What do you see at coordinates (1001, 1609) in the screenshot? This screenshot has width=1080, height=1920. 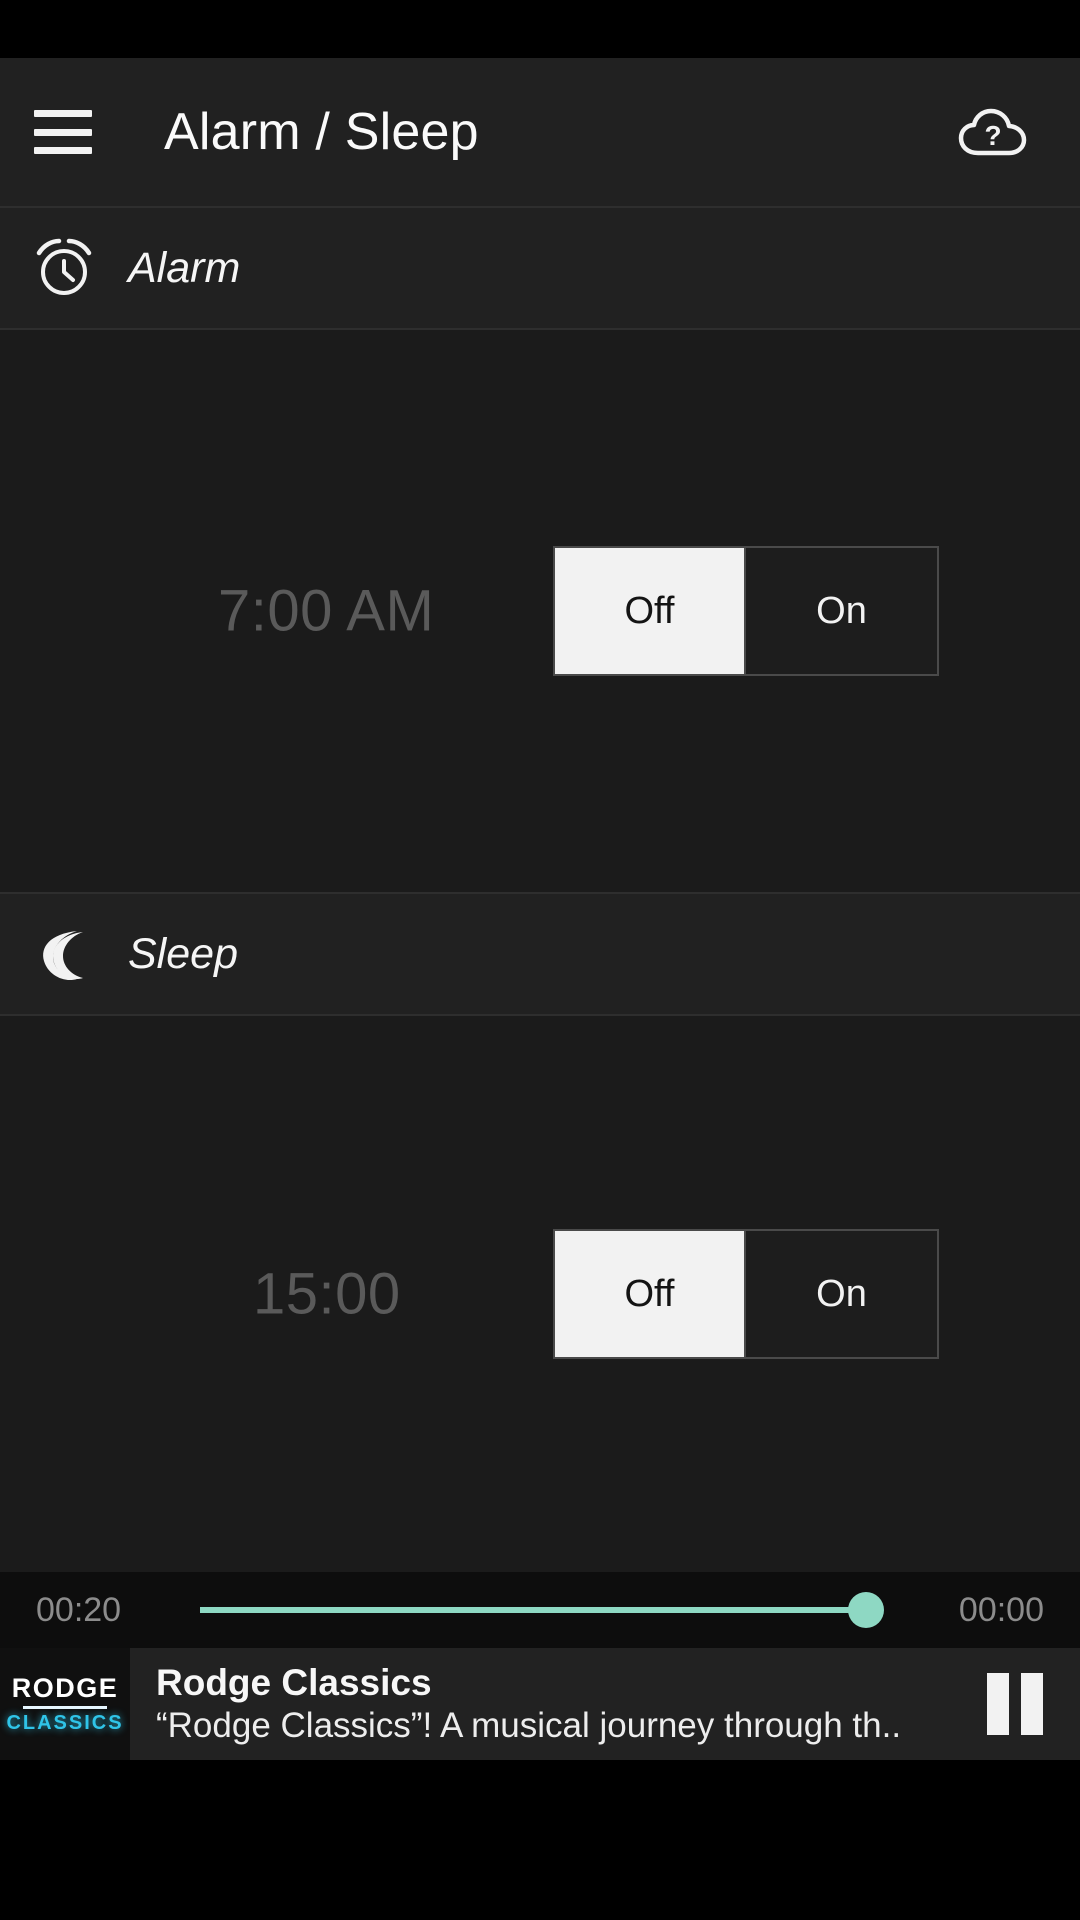 I see `remaining-time: 00:00` at bounding box center [1001, 1609].